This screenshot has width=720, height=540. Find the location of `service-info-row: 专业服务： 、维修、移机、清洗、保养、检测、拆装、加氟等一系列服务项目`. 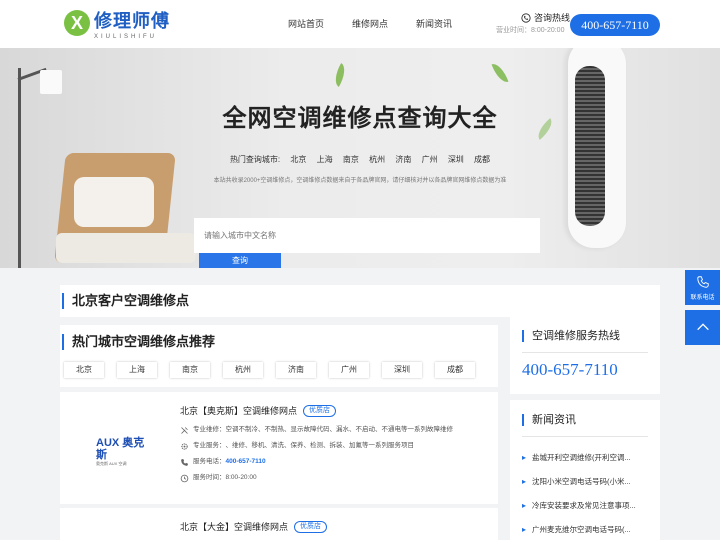

service-info-row: 专业服务： 、维修、移机、清洗、保养、检测、拆装、加氟等一系列服务项目 is located at coordinates (297, 446).